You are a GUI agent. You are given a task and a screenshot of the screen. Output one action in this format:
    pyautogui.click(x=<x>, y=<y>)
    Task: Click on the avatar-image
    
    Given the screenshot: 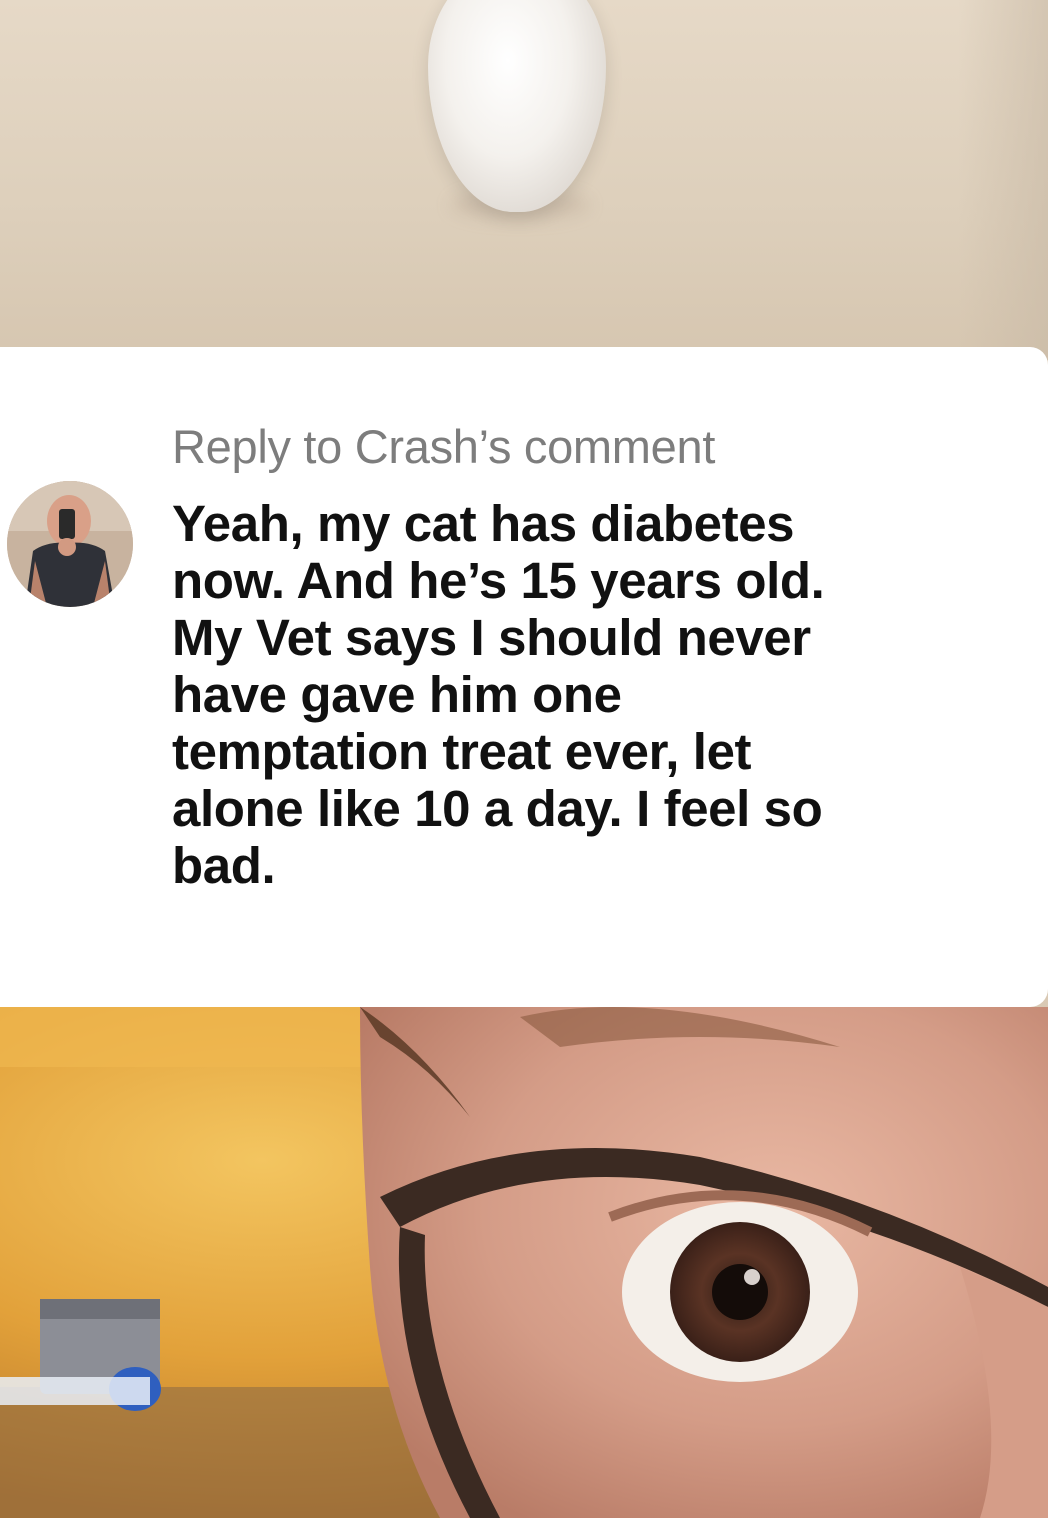 What is the action you would take?
    pyautogui.click(x=70, y=544)
    